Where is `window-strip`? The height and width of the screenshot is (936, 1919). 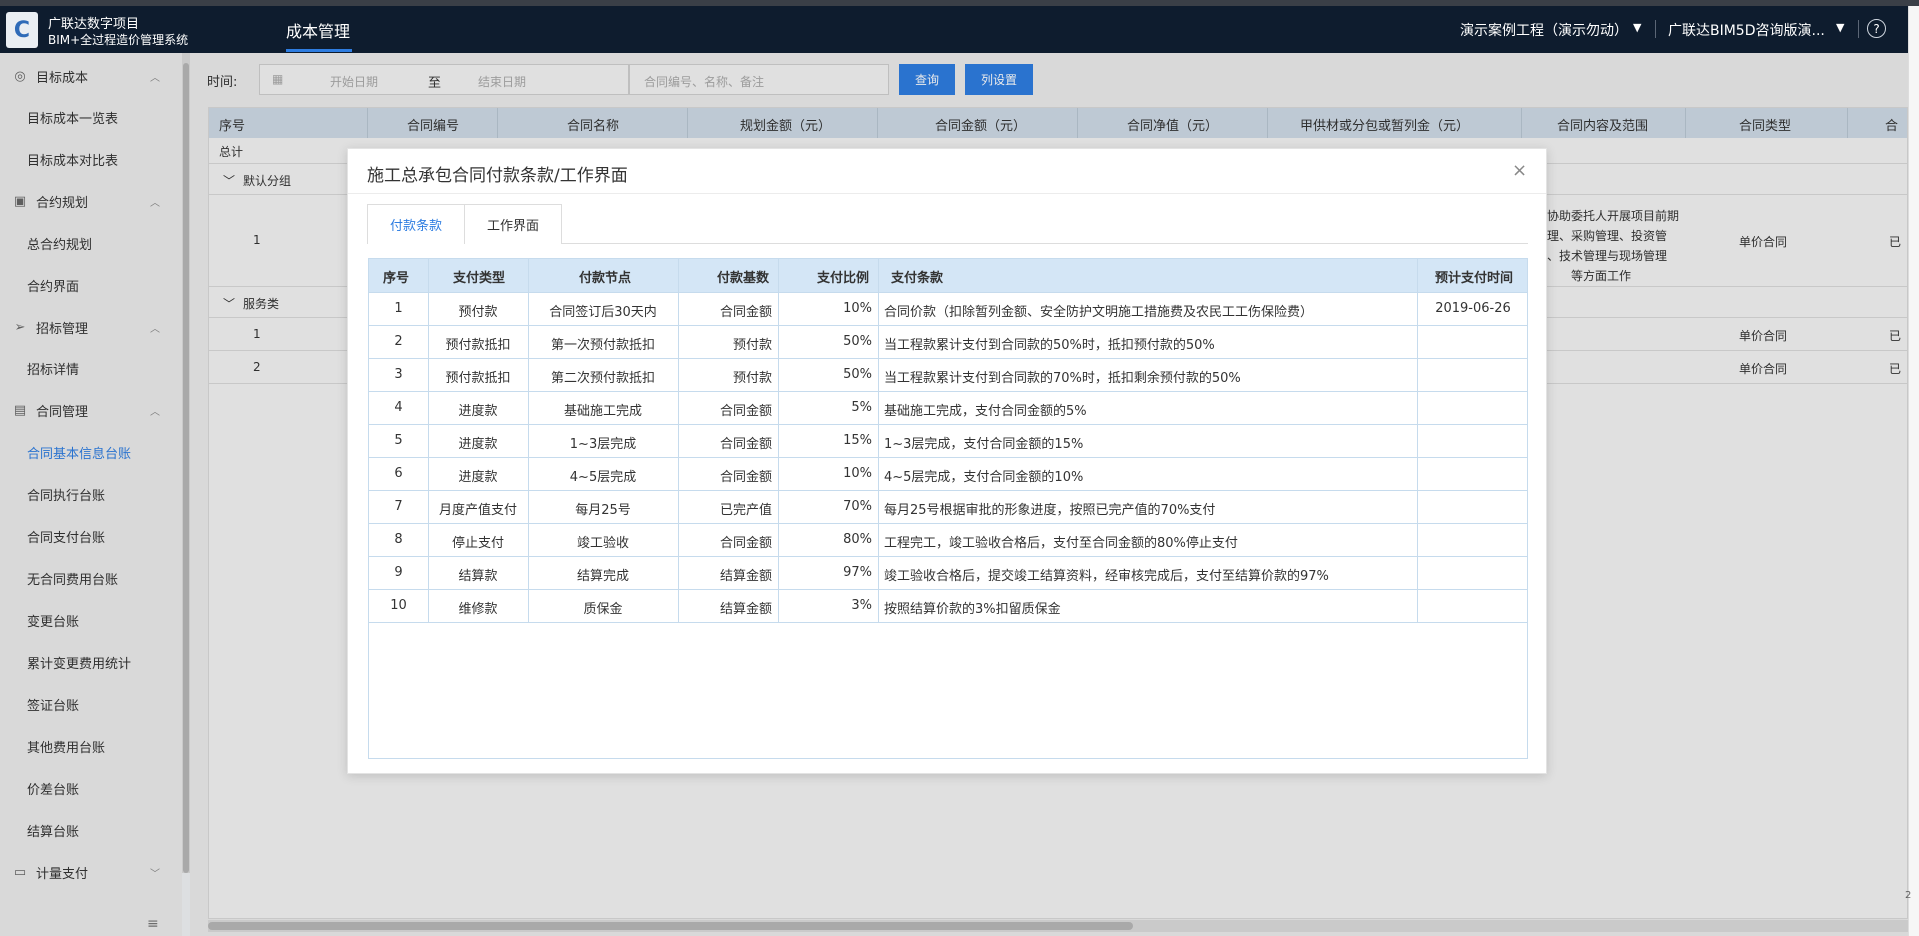 window-strip is located at coordinates (959, 3).